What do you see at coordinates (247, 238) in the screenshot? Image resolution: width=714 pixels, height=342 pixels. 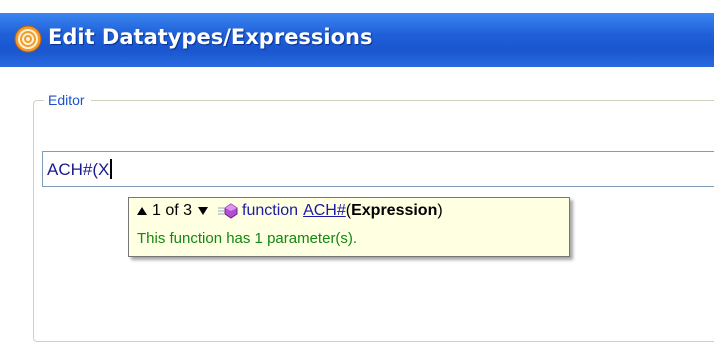 I see `function-description: This function has 1 parameter(s).` at bounding box center [247, 238].